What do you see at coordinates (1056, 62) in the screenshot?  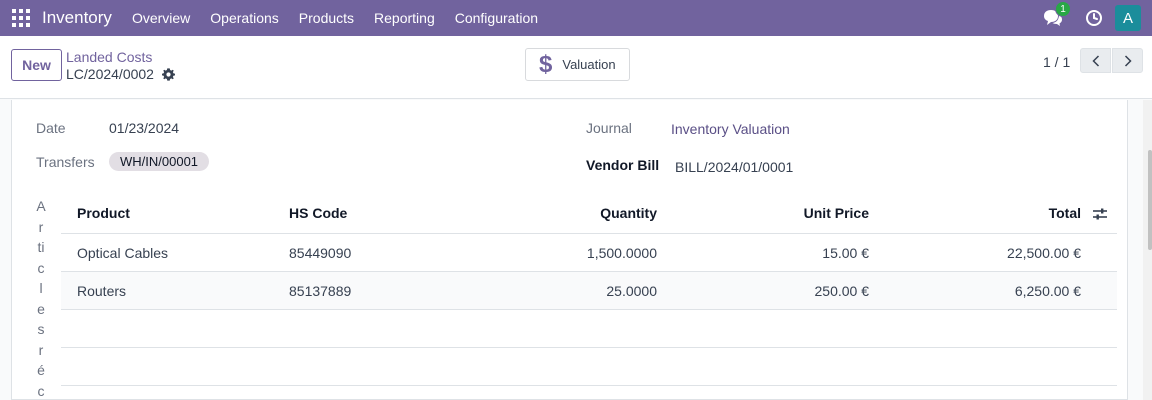 I see `pager-value: 1 / 1` at bounding box center [1056, 62].